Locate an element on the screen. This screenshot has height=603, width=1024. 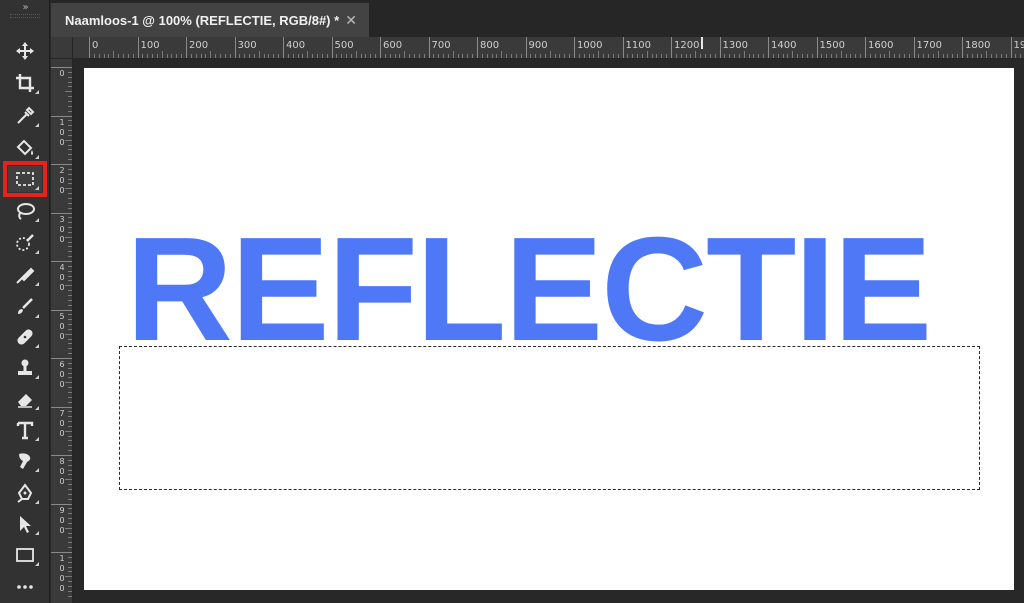
ellipsis-icon is located at coordinates (25, 587).